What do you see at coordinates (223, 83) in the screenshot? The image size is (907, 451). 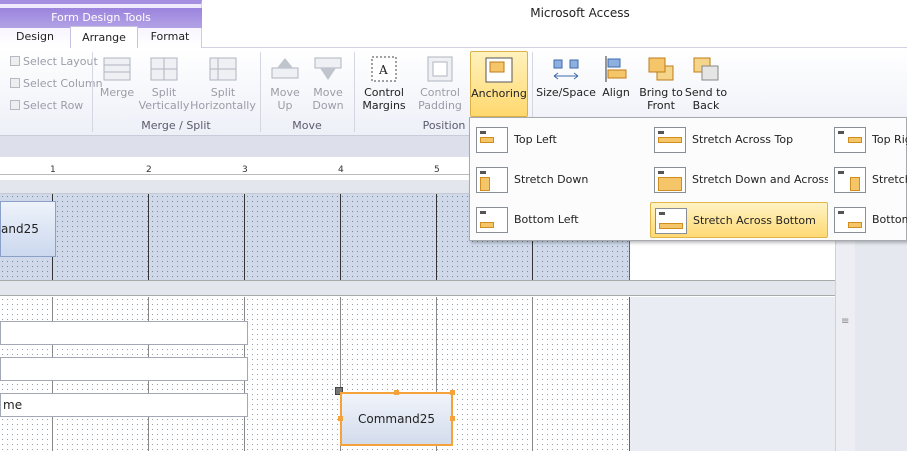 I see `split-horizontally-button: Split Horizontally` at bounding box center [223, 83].